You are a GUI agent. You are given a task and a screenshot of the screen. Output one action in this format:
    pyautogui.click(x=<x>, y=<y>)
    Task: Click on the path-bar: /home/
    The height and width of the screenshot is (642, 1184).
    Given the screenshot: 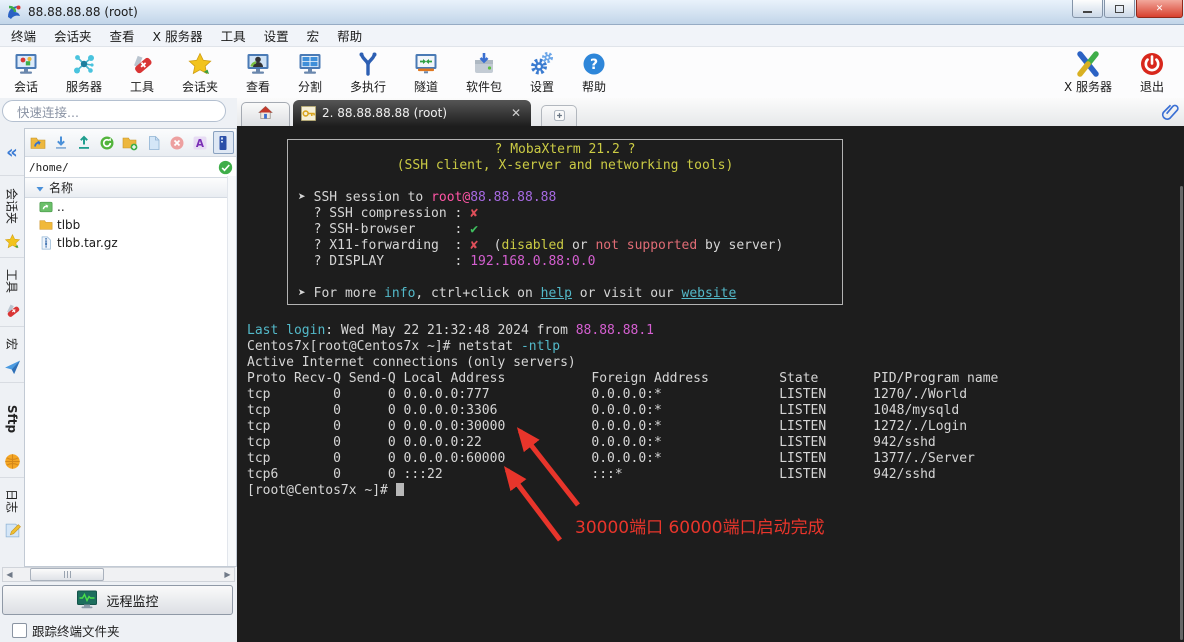 What is the action you would take?
    pyautogui.click(x=130, y=167)
    